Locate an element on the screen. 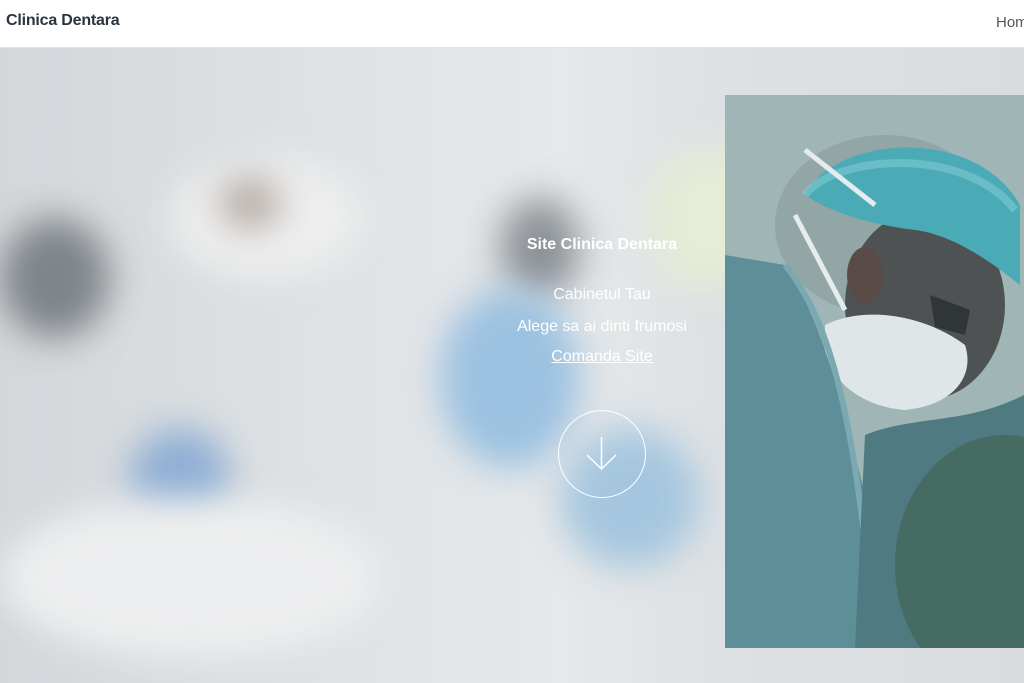 This screenshot has width=1024, height=683. brand-logo: Clinica Dentara is located at coordinates (63, 21).